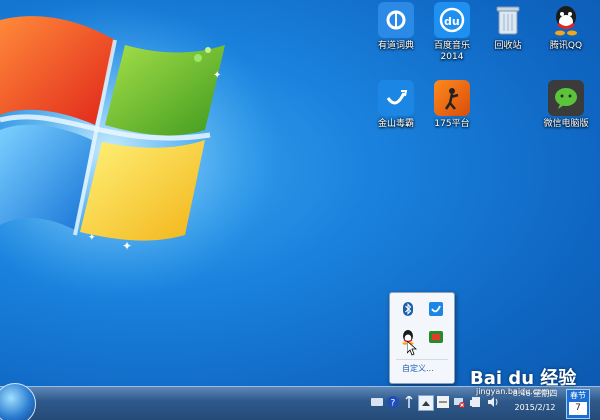 This screenshot has width=600, height=420. What do you see at coordinates (475, 402) in the screenshot?
I see `action-center-icon` at bounding box center [475, 402].